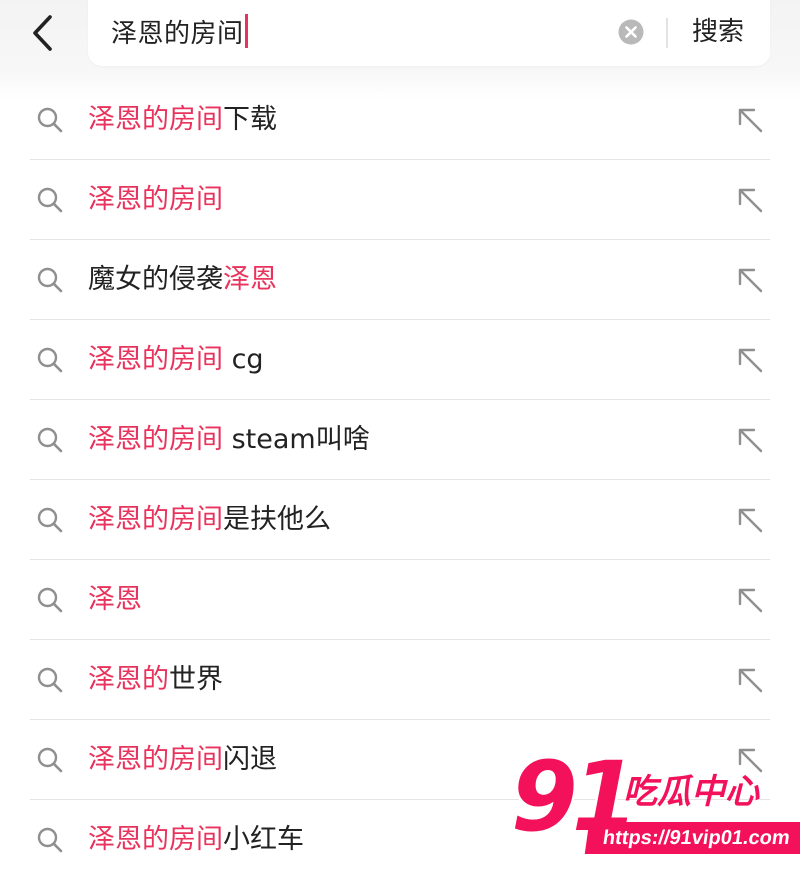  I want to click on site-watermark-logo: 91 吃瓜中心 https://91vip01.com, so click(652, 805).